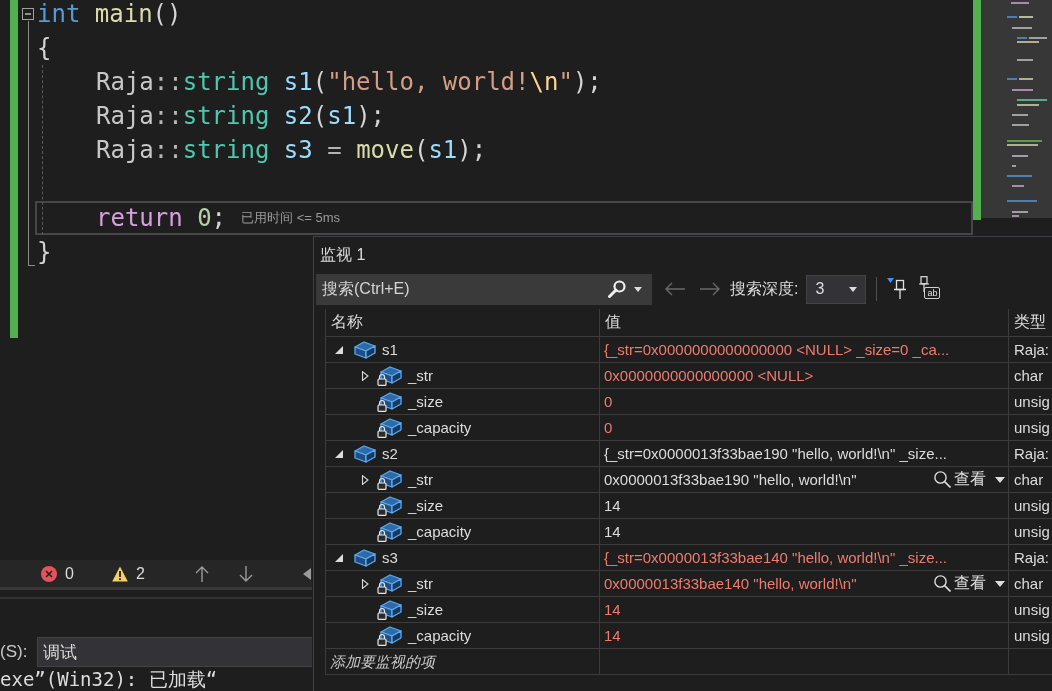  I want to click on code-line: int main(), so click(109, 14).